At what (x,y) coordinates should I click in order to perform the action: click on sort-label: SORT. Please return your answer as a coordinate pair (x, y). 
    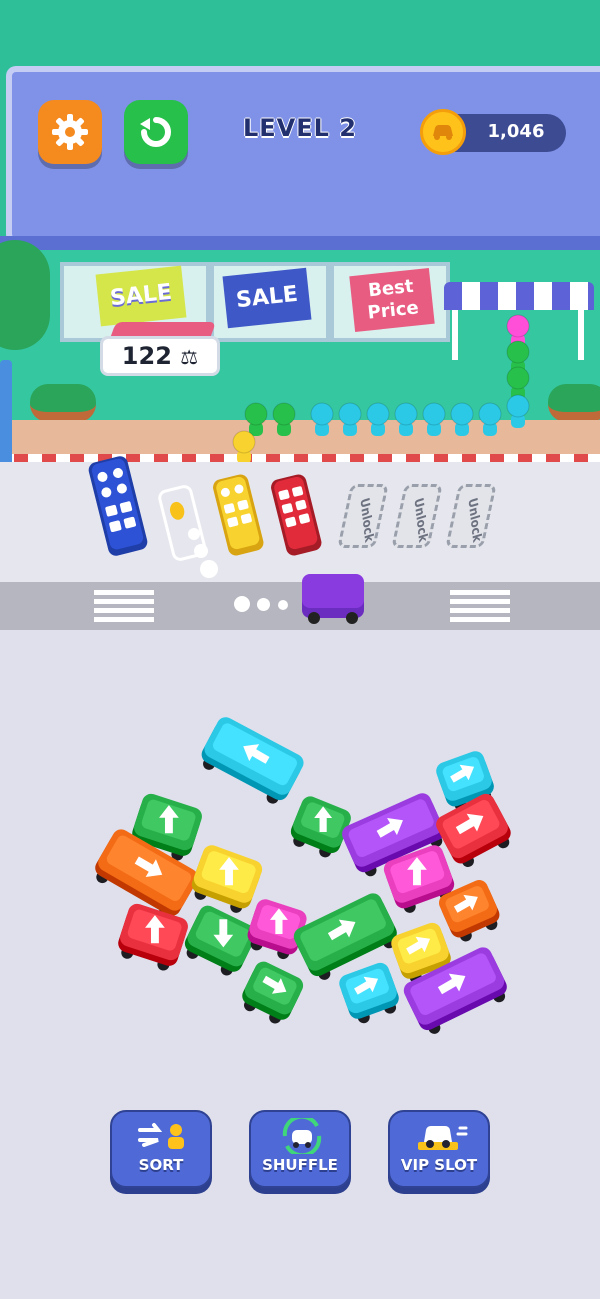
    Looking at the image, I should click on (161, 1165).